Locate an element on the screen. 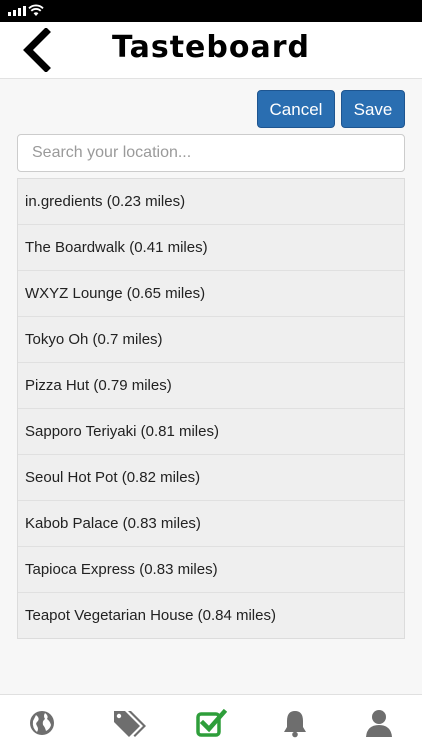 This screenshot has height=751, width=422. save-button: Save is located at coordinates (373, 109).